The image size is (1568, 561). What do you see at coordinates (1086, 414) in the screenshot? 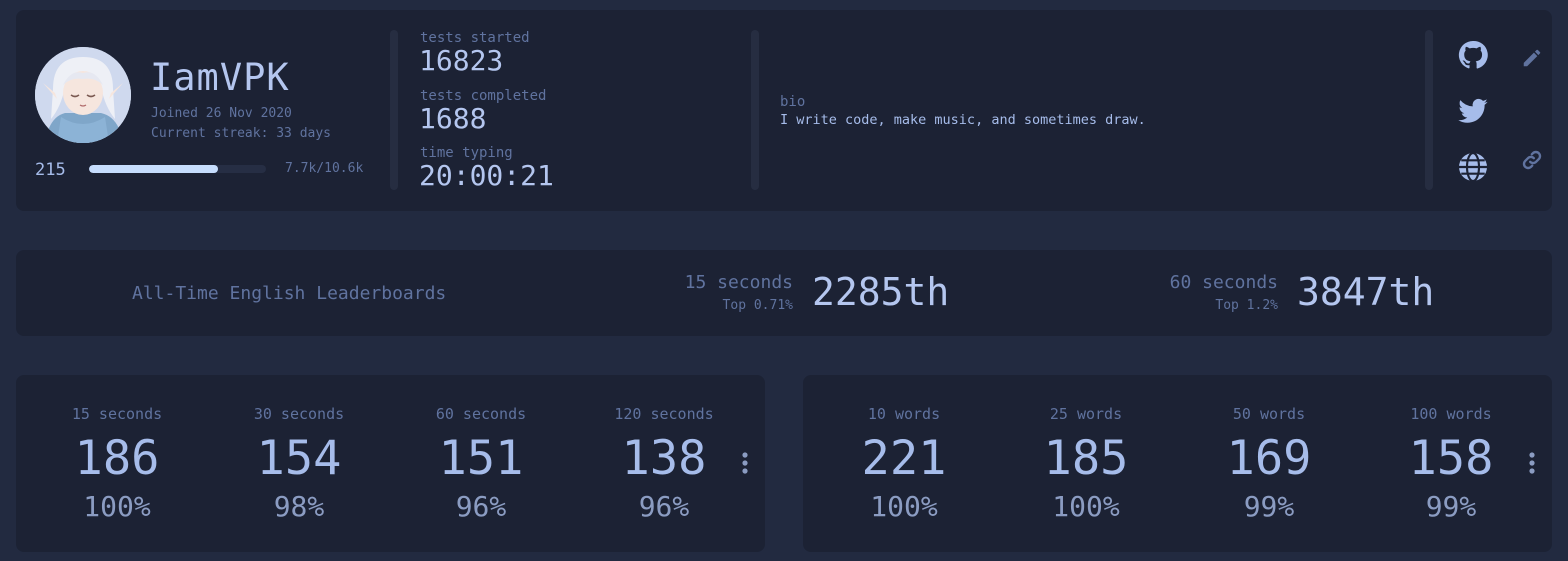
I see `pb-mode-label: 25 words` at bounding box center [1086, 414].